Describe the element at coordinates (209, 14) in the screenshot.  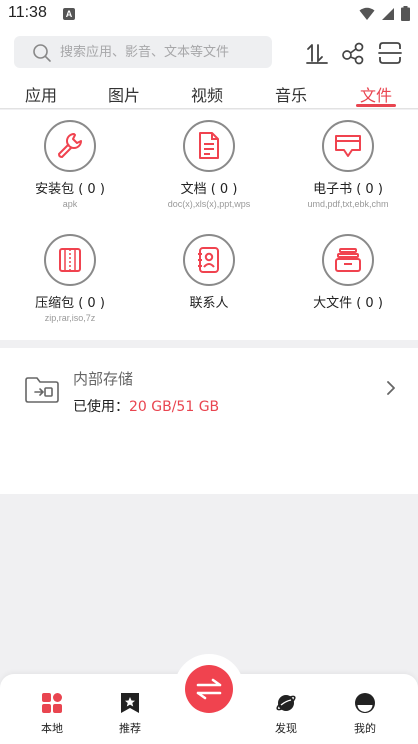
I see `status-bar: 11:38 A` at that location.